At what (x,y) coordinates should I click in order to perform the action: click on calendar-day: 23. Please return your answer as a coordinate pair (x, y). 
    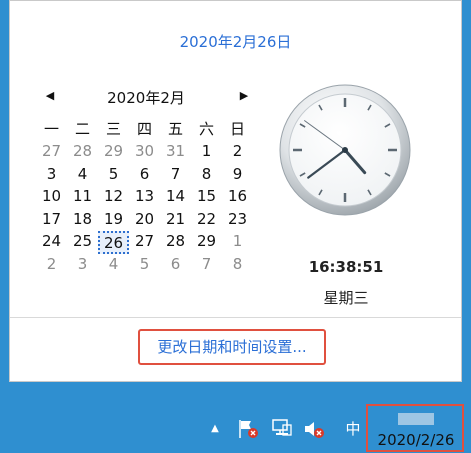
    Looking at the image, I should click on (237, 220).